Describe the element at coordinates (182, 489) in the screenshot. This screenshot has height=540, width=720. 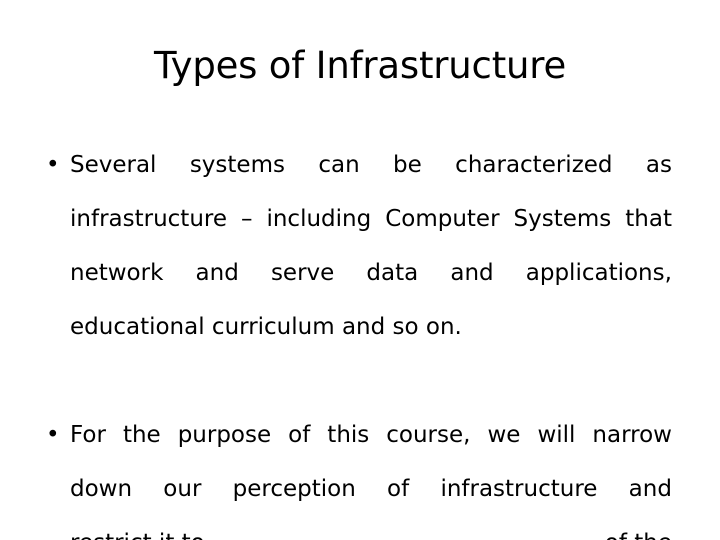
I see `word: our` at that location.